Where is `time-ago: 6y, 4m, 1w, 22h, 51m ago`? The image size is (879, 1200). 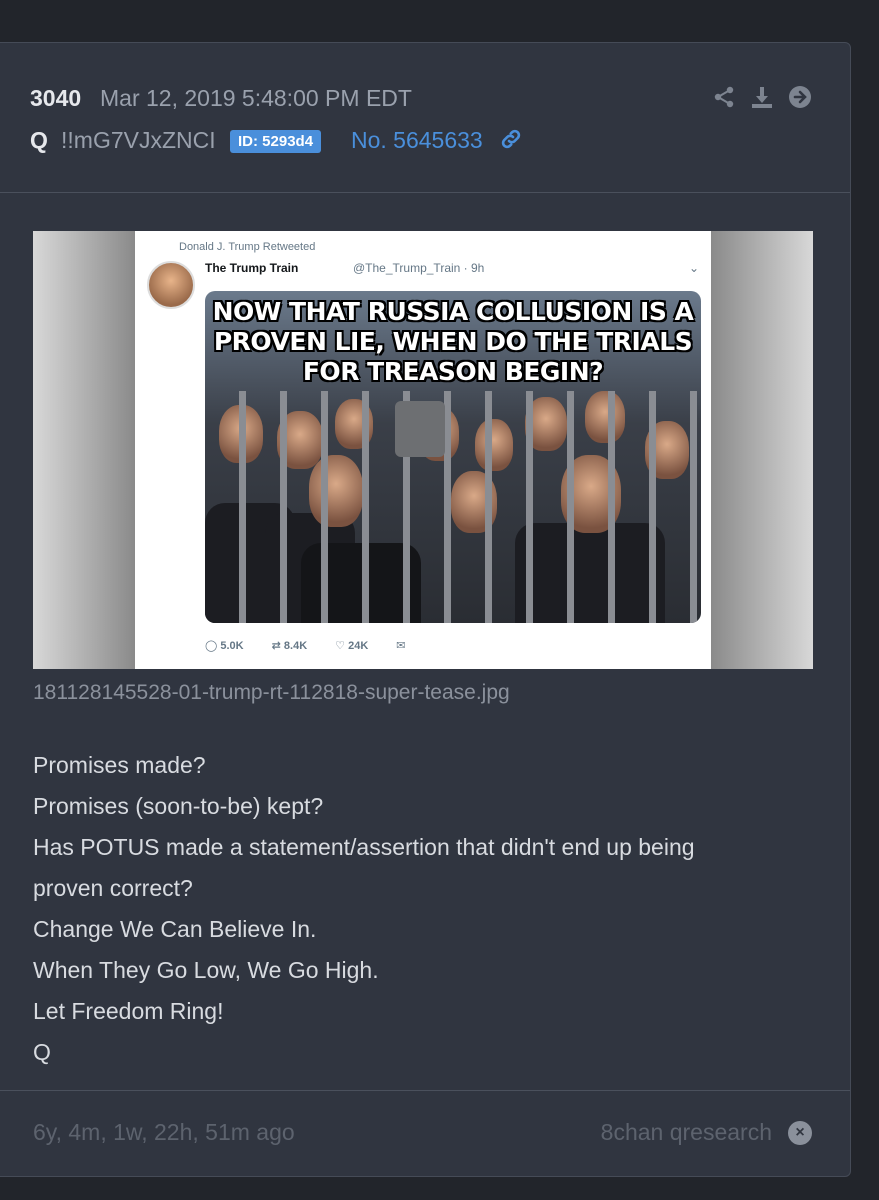
time-ago: 6y, 4m, 1w, 22h, 51m ago is located at coordinates (164, 1132).